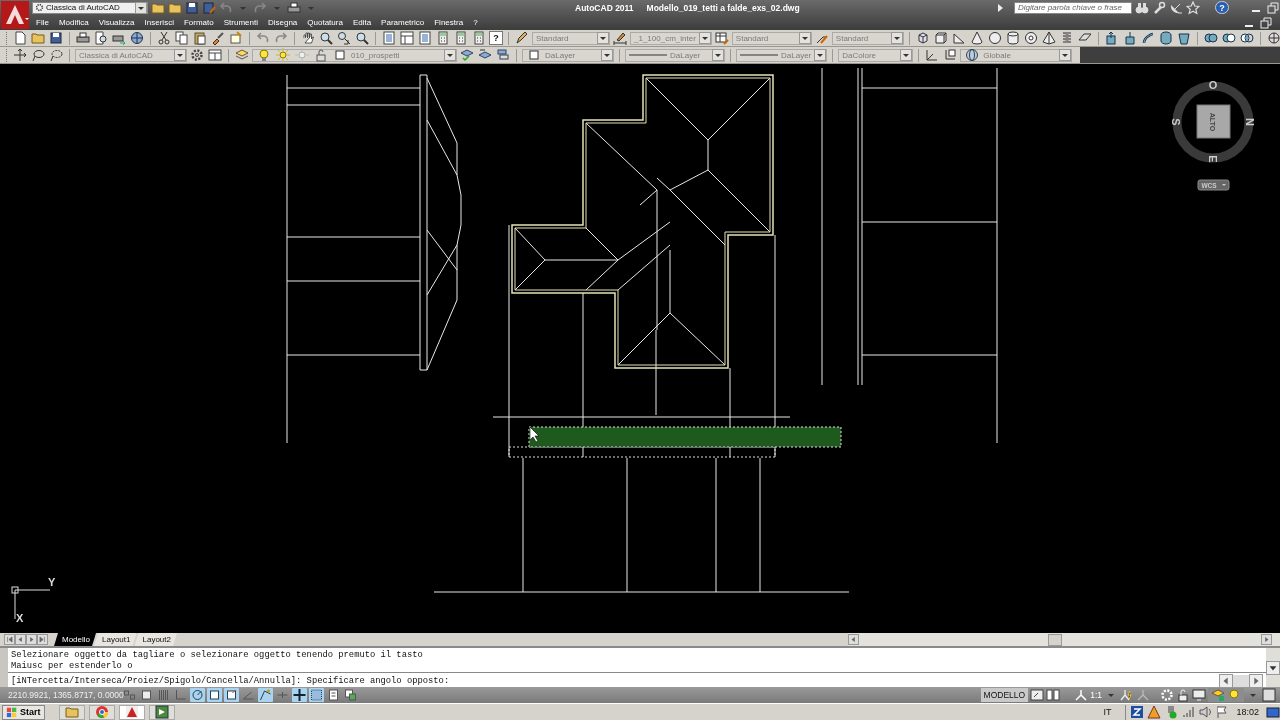 The height and width of the screenshot is (720, 1280). I want to click on layers-icon, so click(242, 55).